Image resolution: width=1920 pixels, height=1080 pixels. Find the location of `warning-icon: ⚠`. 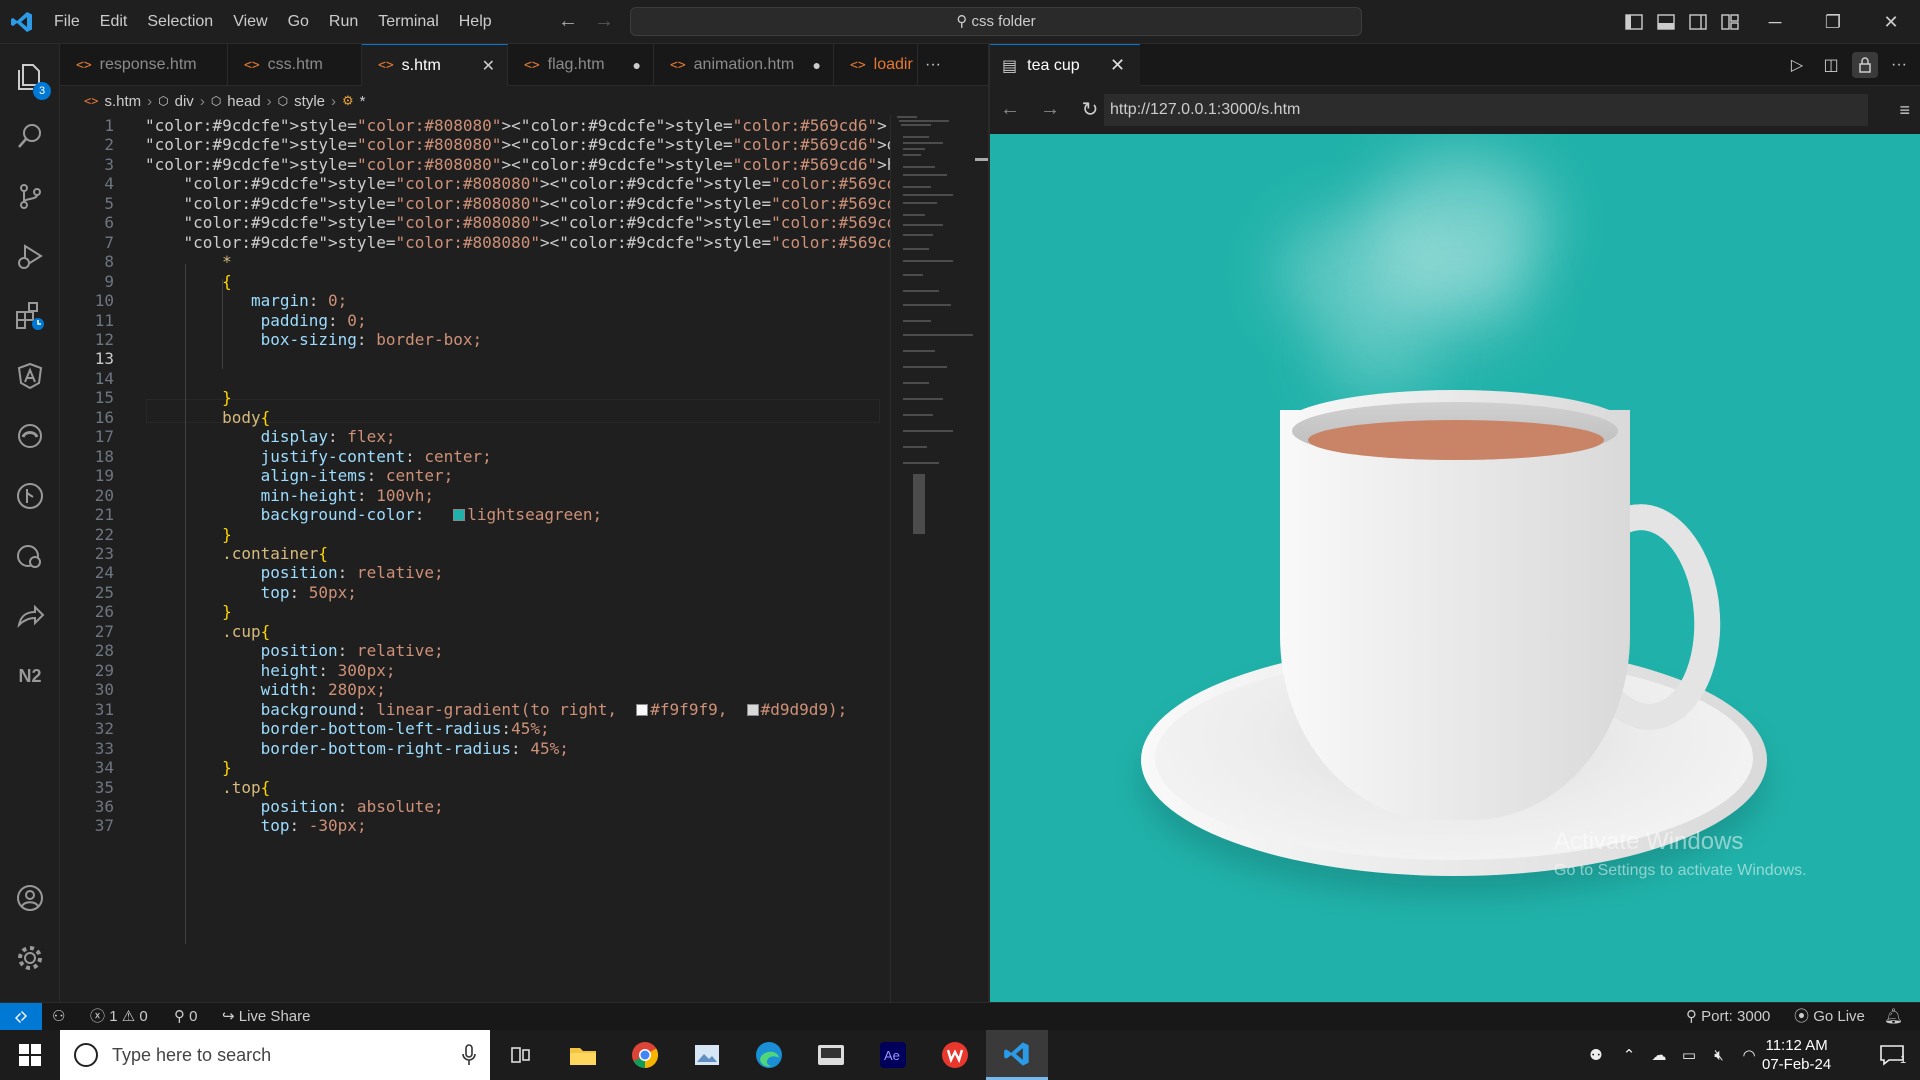

warning-icon: ⚠ is located at coordinates (128, 1016).